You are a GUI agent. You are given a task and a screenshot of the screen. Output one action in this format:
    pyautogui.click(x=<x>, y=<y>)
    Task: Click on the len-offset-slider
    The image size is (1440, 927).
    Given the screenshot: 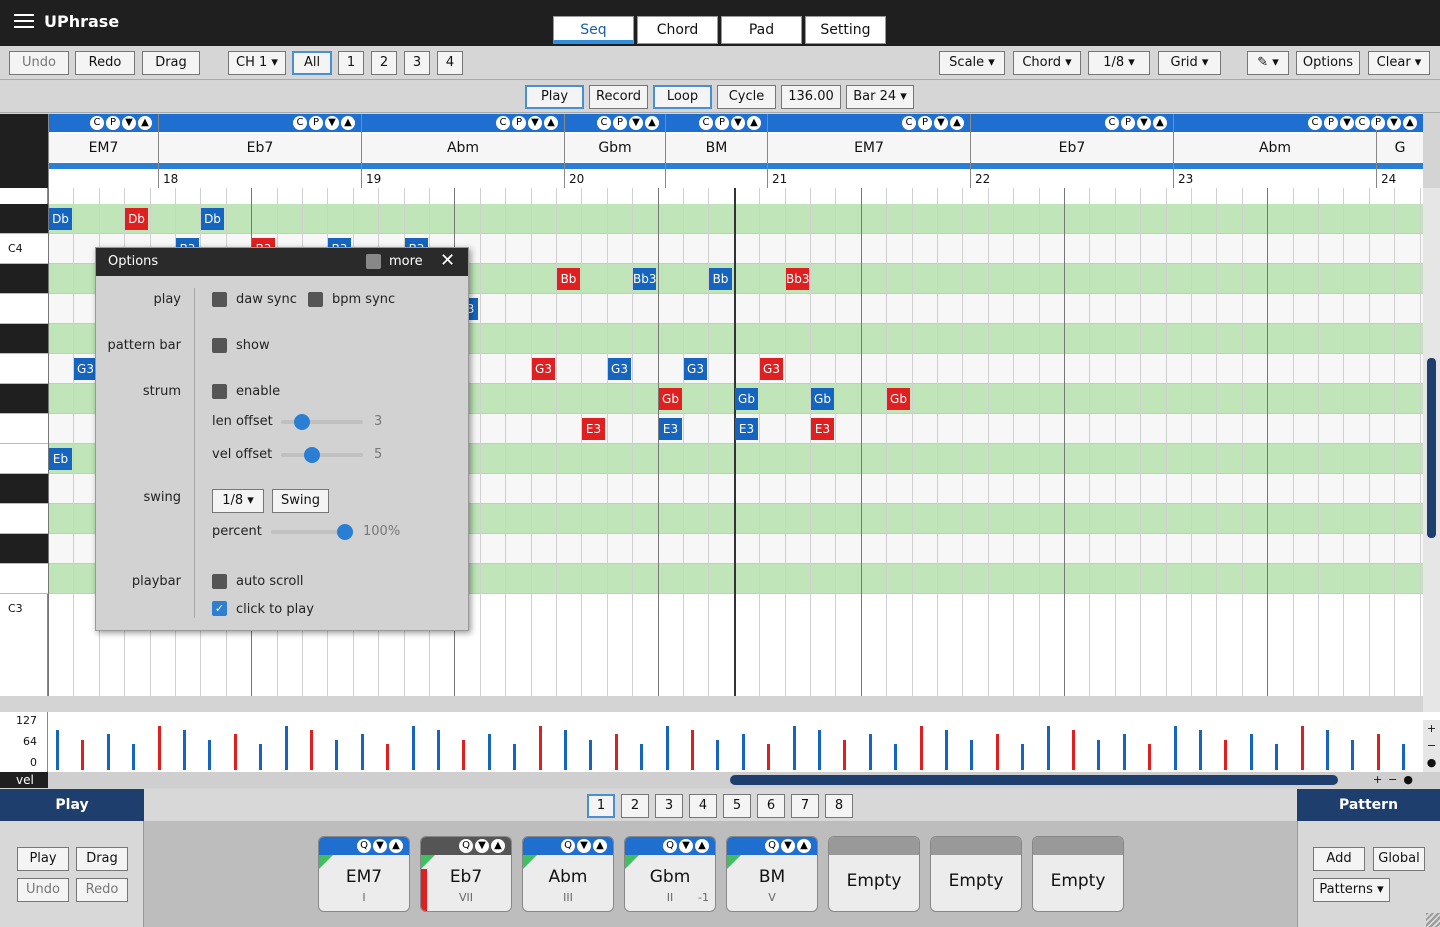 What is the action you would take?
    pyautogui.click(x=322, y=422)
    